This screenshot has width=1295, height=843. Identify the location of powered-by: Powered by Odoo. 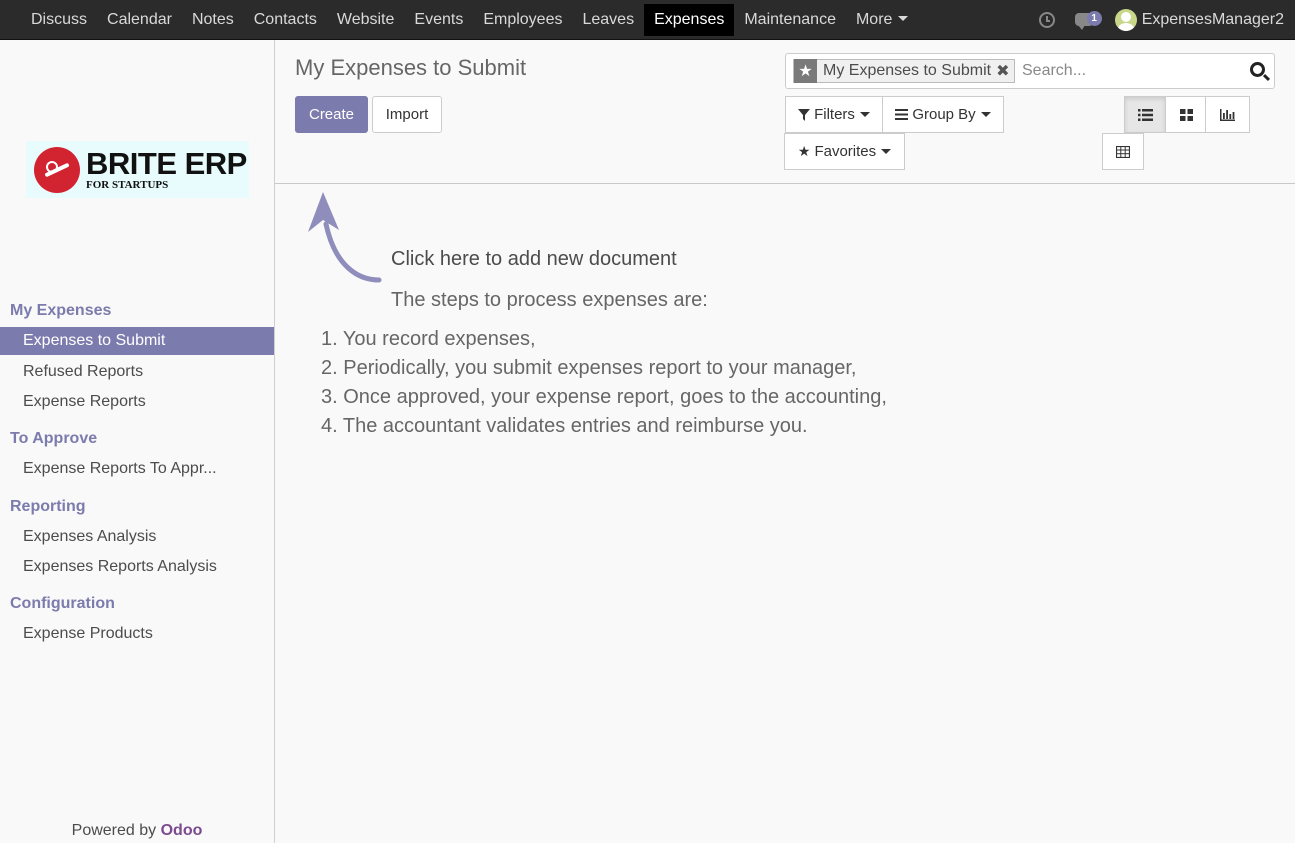
(137, 831).